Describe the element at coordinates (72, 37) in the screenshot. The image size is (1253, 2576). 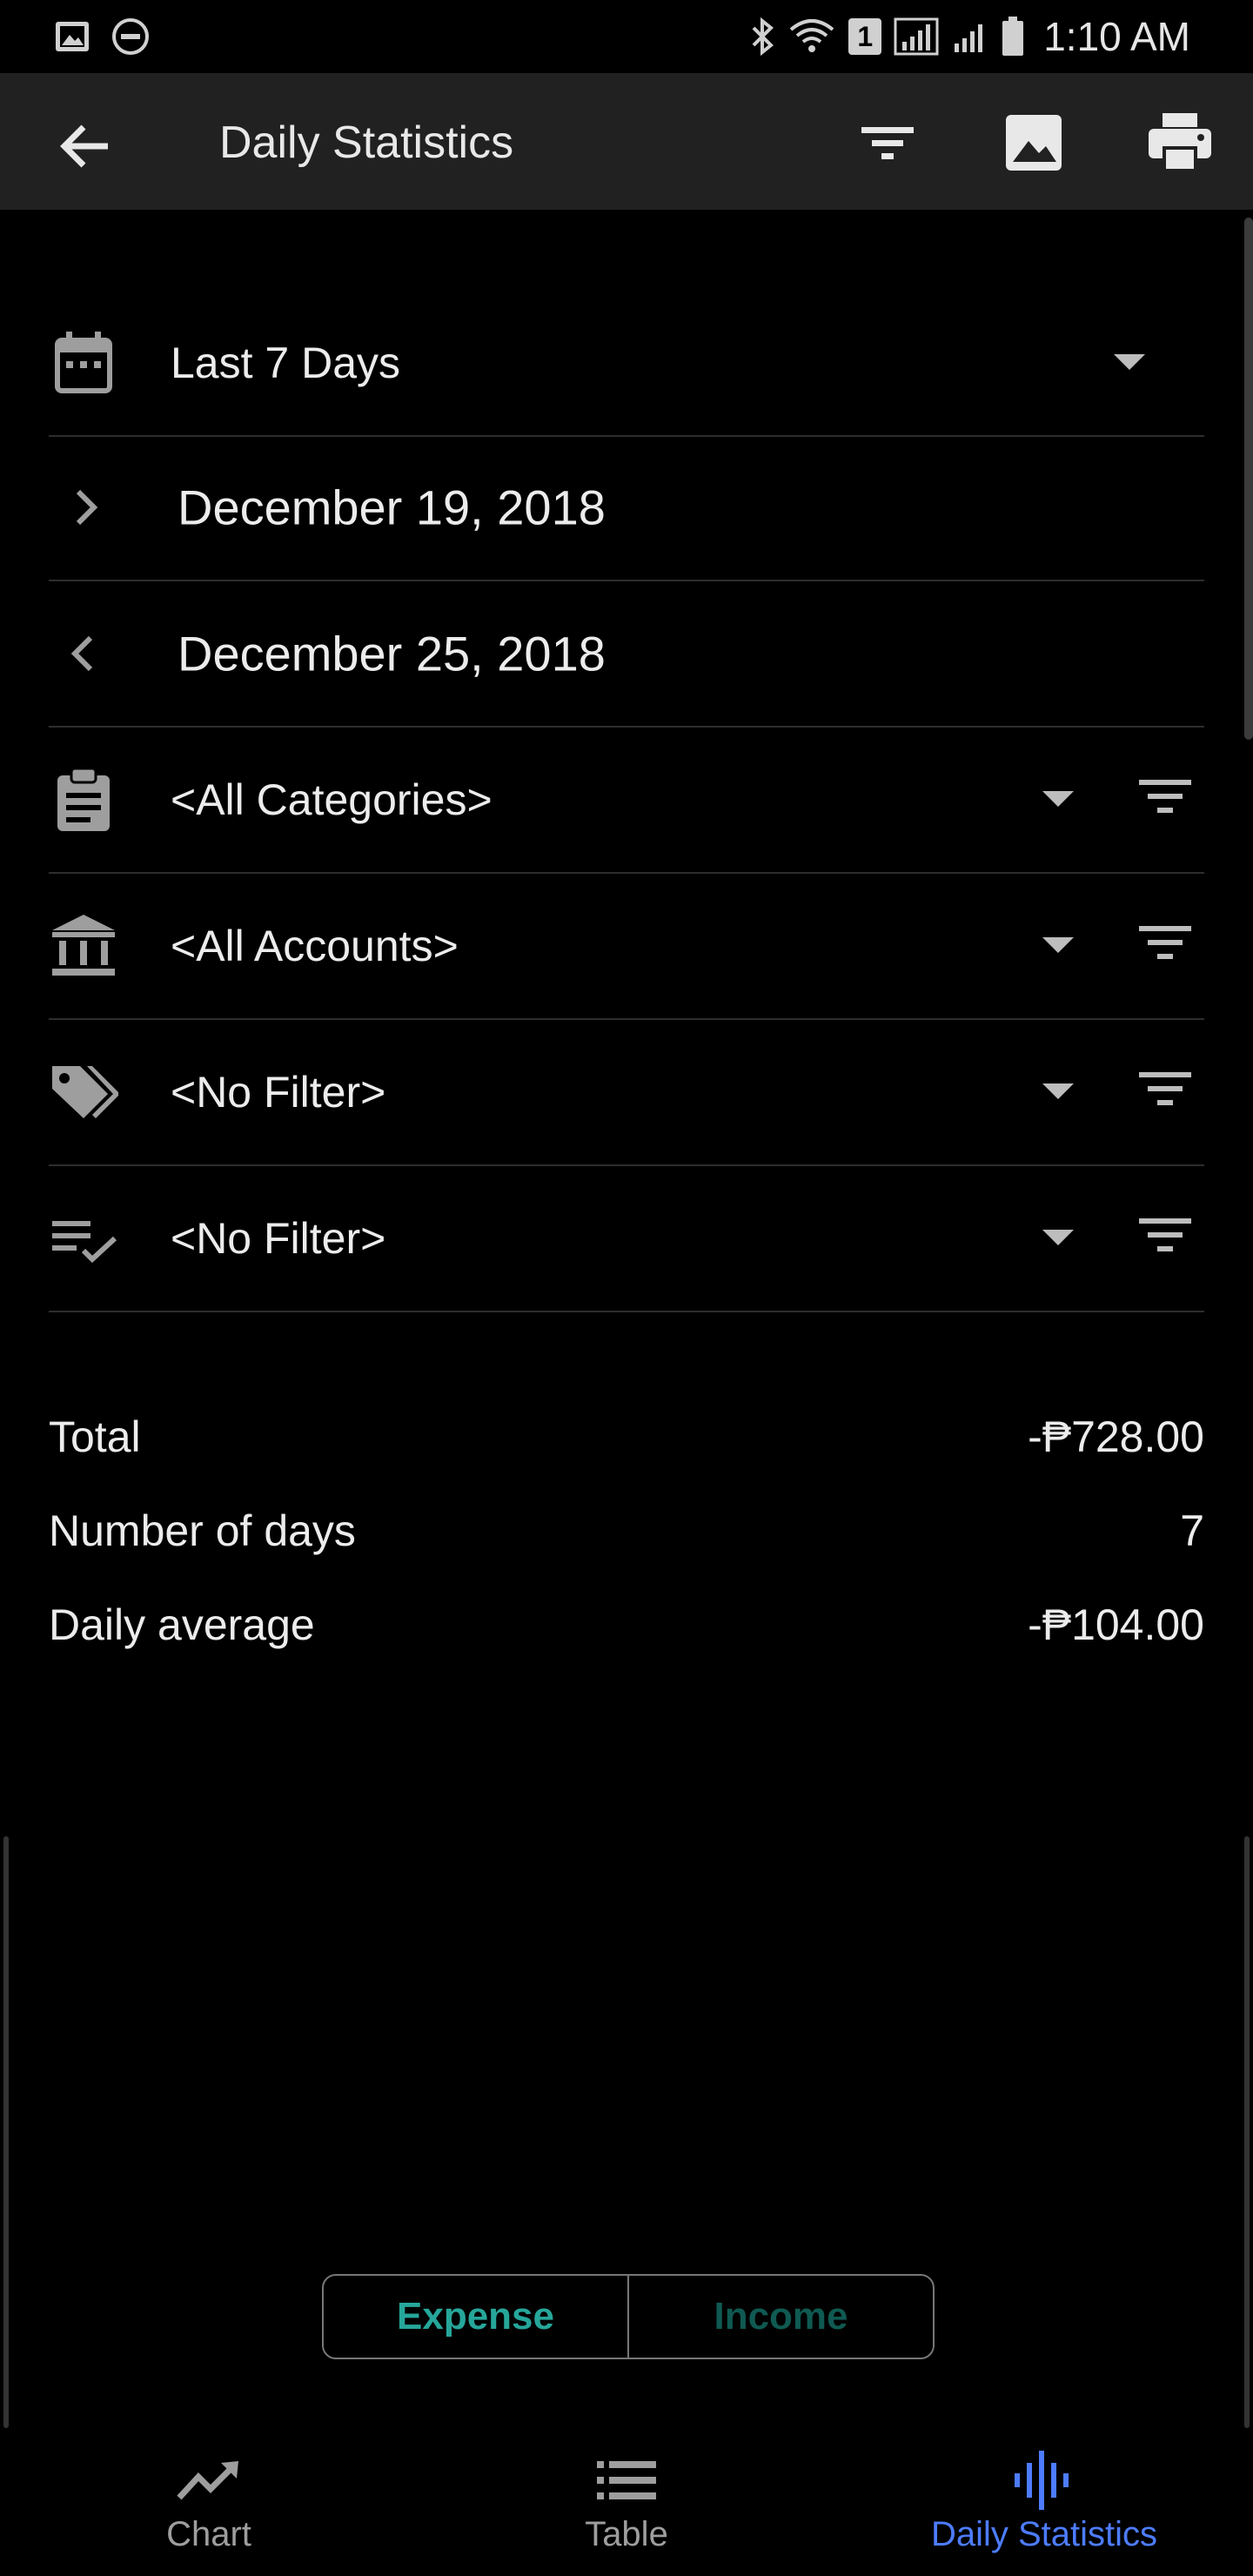
I see `gallery-notification-icon` at that location.